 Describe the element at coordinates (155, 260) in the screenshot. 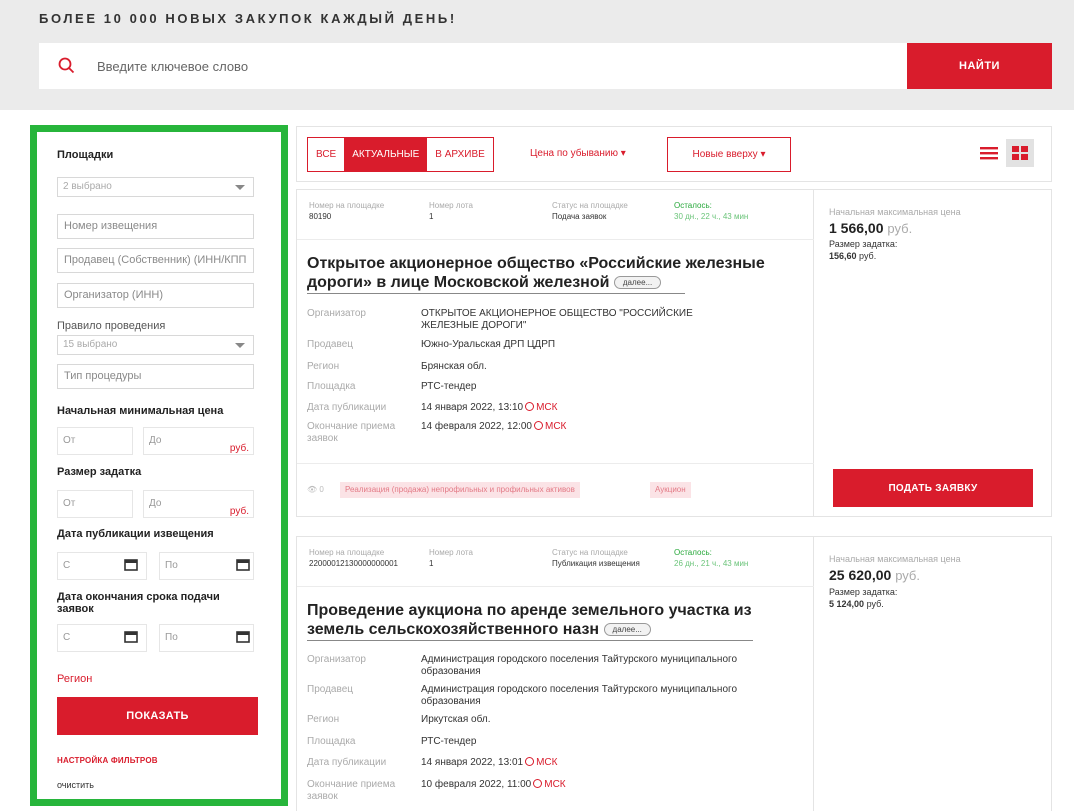

I see `seller-input: Продавец (Собственник) (ИНН/КПП` at that location.